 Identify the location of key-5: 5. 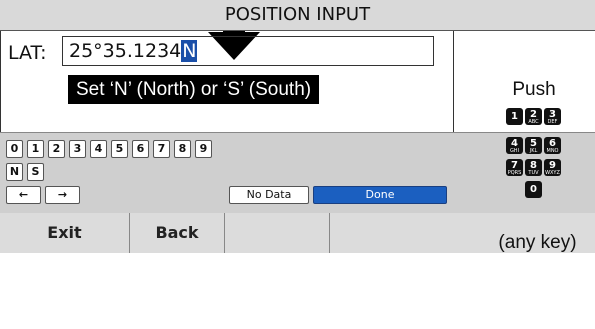
(119, 149).